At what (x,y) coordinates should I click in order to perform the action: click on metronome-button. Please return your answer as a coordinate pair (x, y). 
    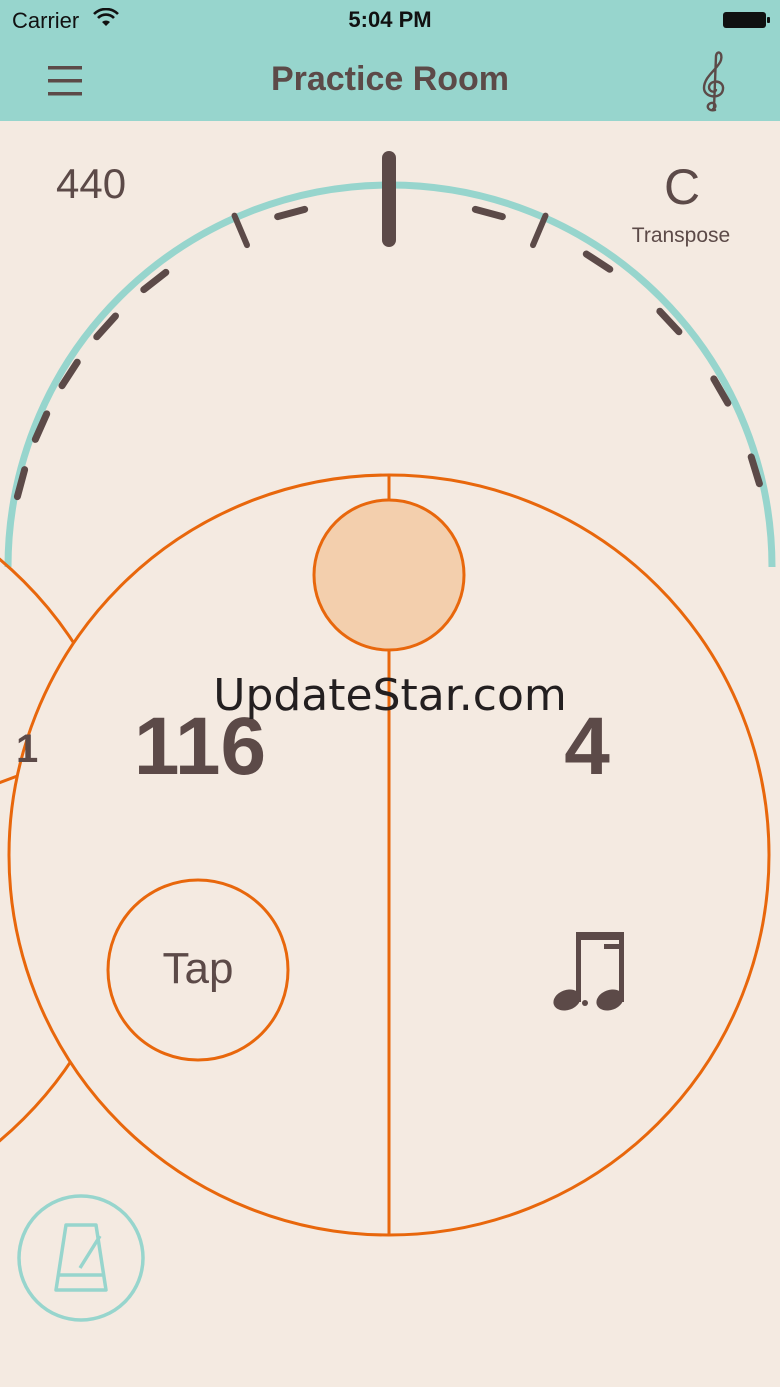
    Looking at the image, I should click on (81, 1258).